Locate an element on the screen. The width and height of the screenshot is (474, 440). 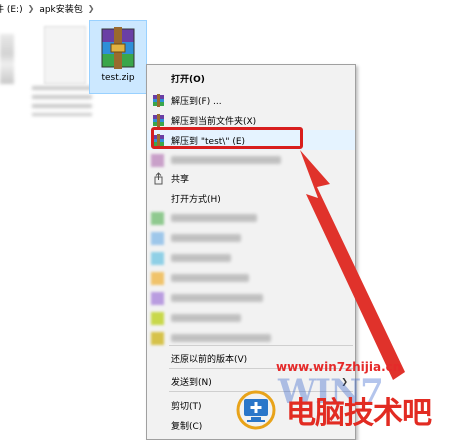
watermark-brand: 电脑技术吧 is located at coordinates (359, 413).